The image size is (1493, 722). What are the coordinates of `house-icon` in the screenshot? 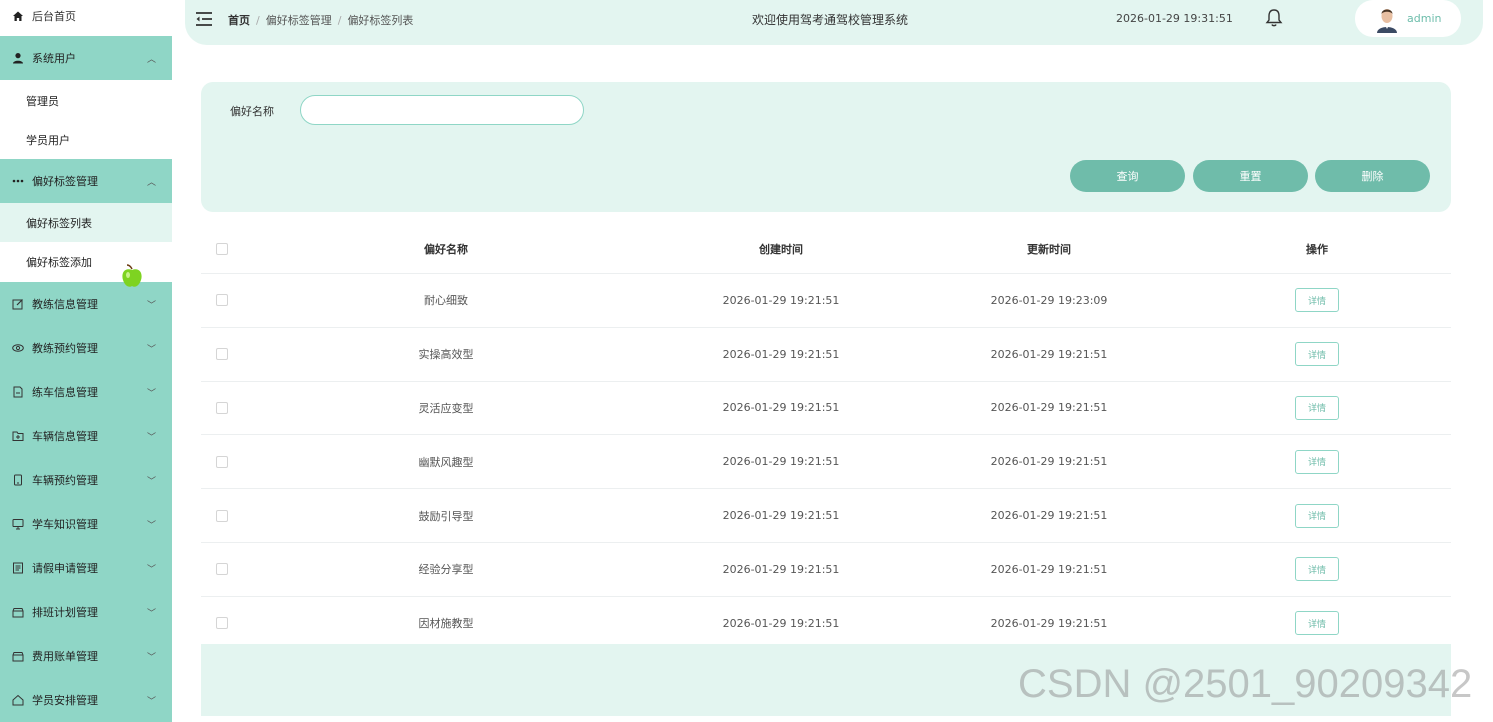 It's located at (18, 700).